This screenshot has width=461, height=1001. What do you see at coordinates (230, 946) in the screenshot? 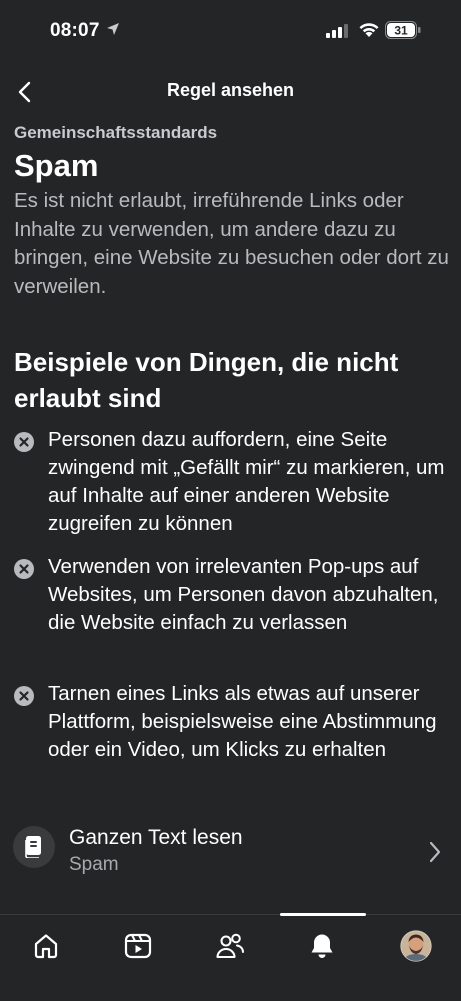
I see `friends-icon` at bounding box center [230, 946].